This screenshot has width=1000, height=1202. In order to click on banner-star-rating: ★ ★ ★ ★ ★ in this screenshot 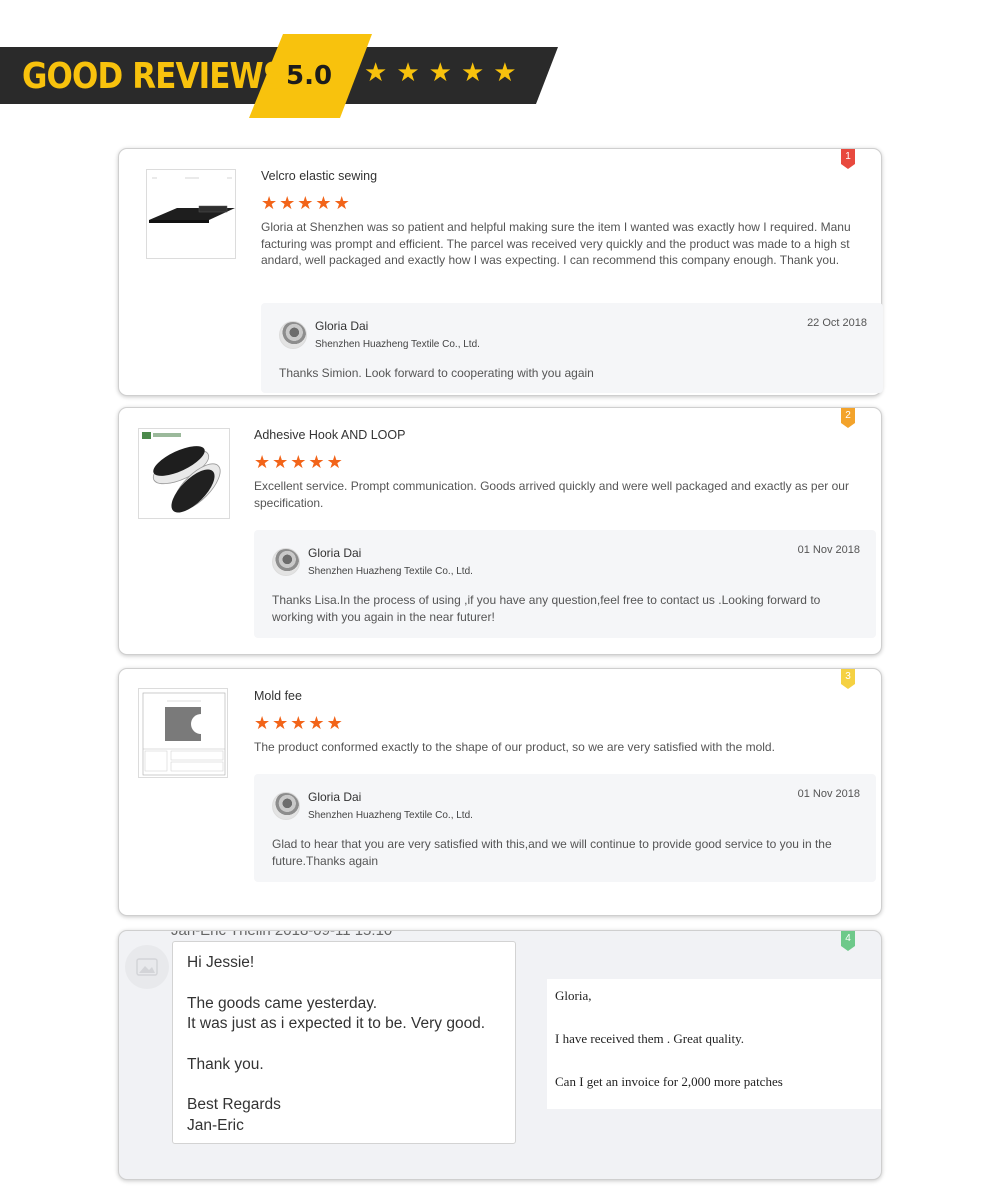, I will do `click(440, 72)`.